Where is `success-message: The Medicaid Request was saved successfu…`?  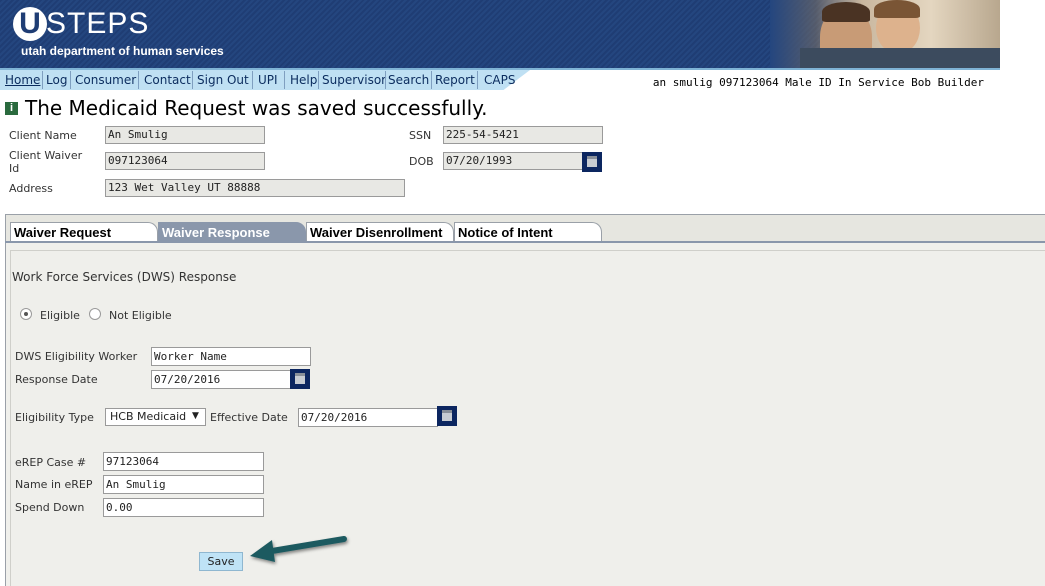
success-message: The Medicaid Request was saved successfu… is located at coordinates (256, 108).